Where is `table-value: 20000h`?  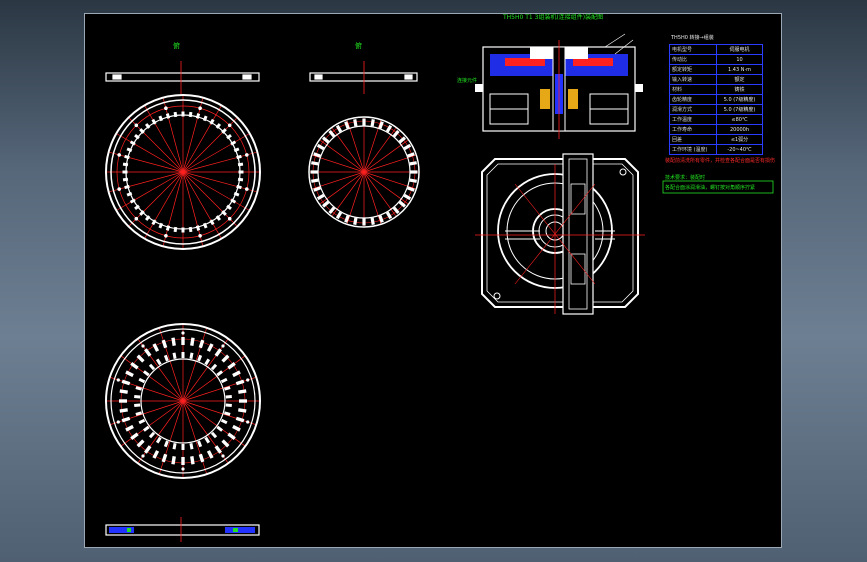 table-value: 20000h is located at coordinates (739, 129).